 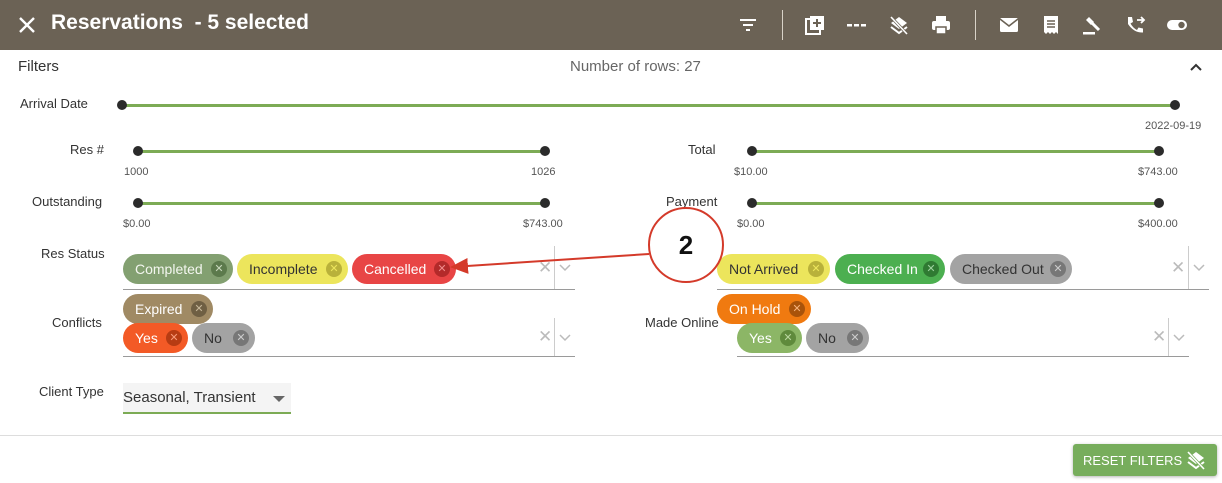 I want to click on annotation-marker: 2, so click(x=686, y=245).